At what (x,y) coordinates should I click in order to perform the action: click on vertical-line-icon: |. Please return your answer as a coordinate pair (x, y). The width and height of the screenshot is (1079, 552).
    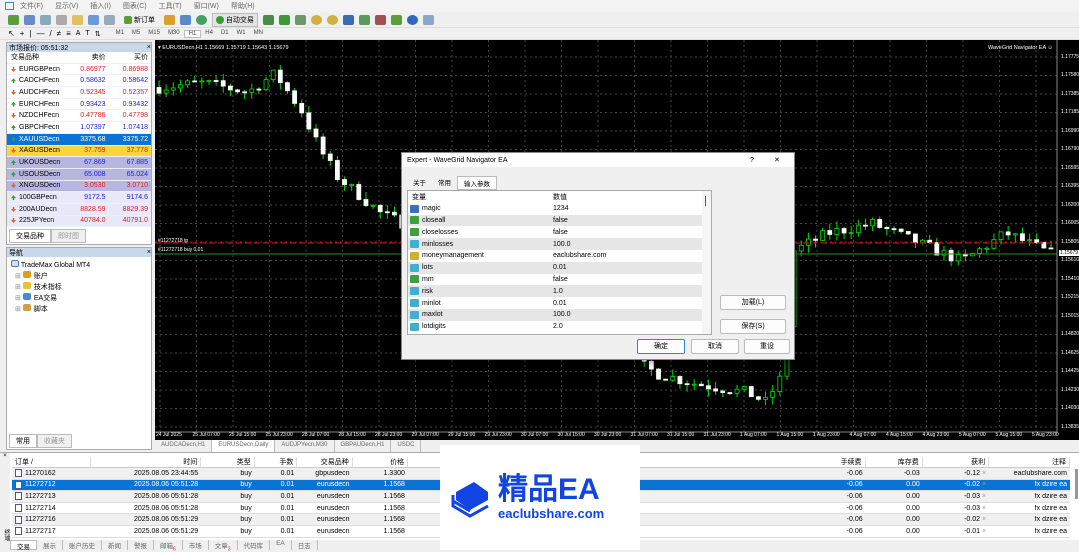
    Looking at the image, I should click on (30, 33).